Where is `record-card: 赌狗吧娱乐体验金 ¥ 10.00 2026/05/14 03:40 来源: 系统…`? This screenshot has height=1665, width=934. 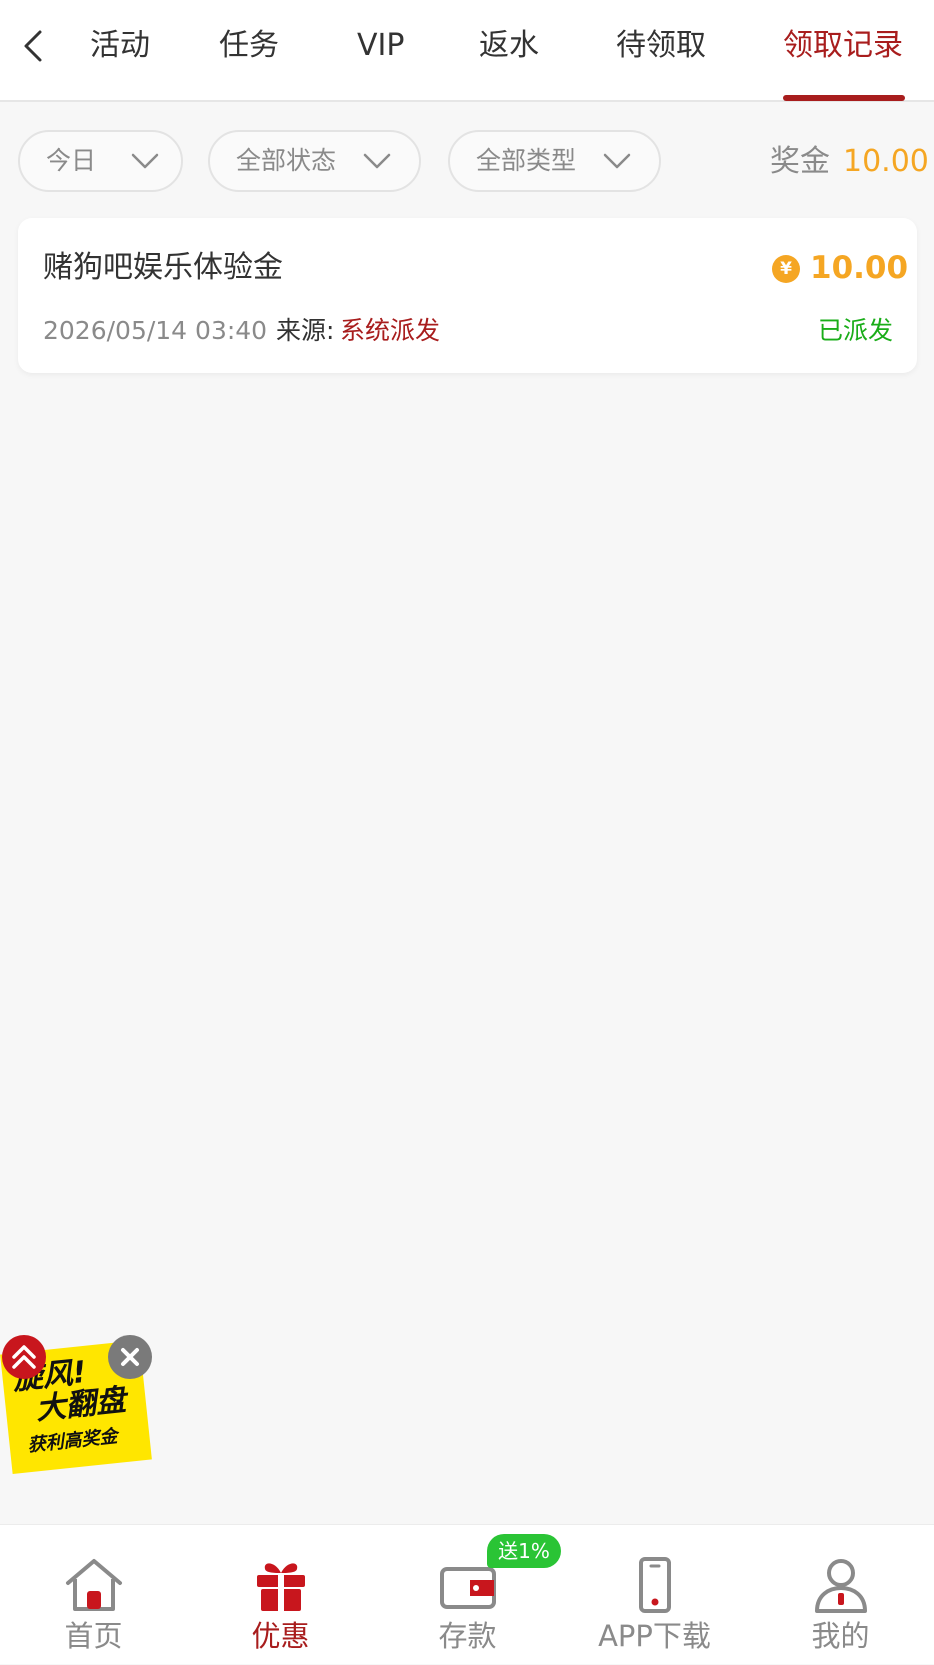 record-card: 赌狗吧娱乐体验金 ¥ 10.00 2026/05/14 03:40 来源: 系统… is located at coordinates (467, 295).